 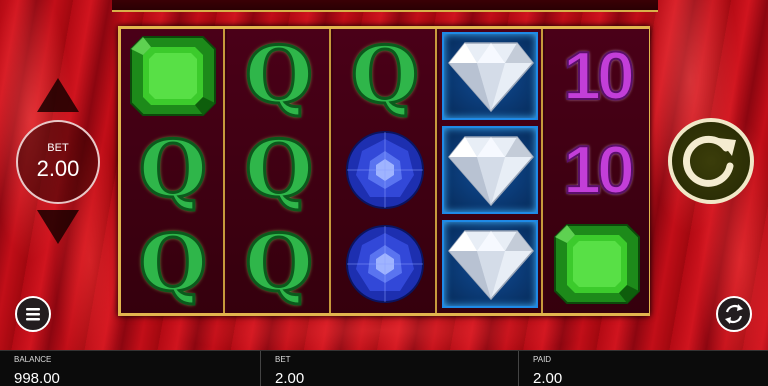 I want to click on bet-value: 2.00, so click(x=58, y=168).